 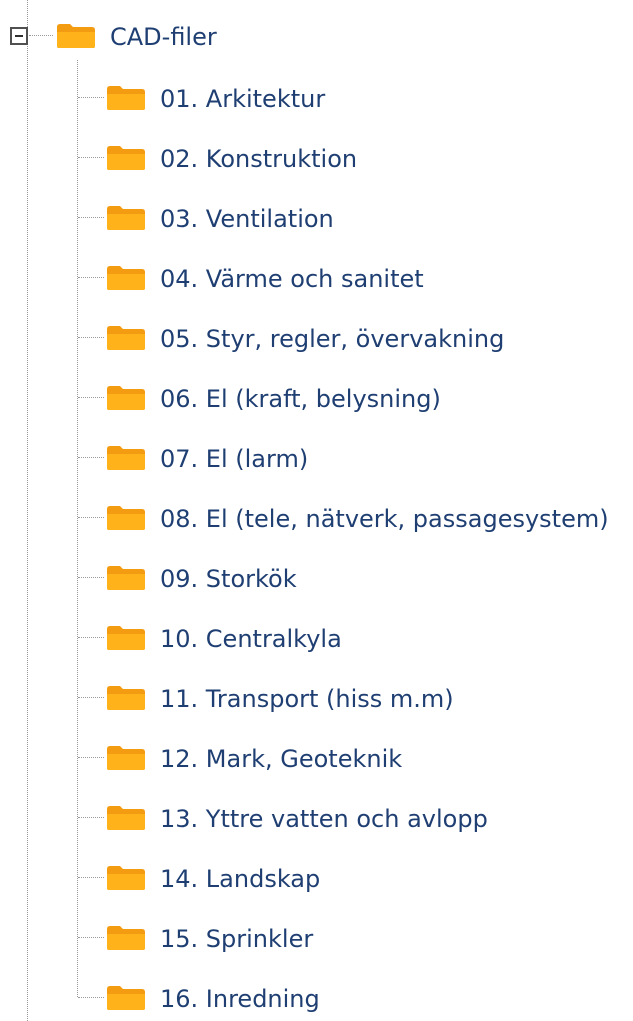 I want to click on tree-node-child: 02. Konstruktion, so click(x=316, y=160).